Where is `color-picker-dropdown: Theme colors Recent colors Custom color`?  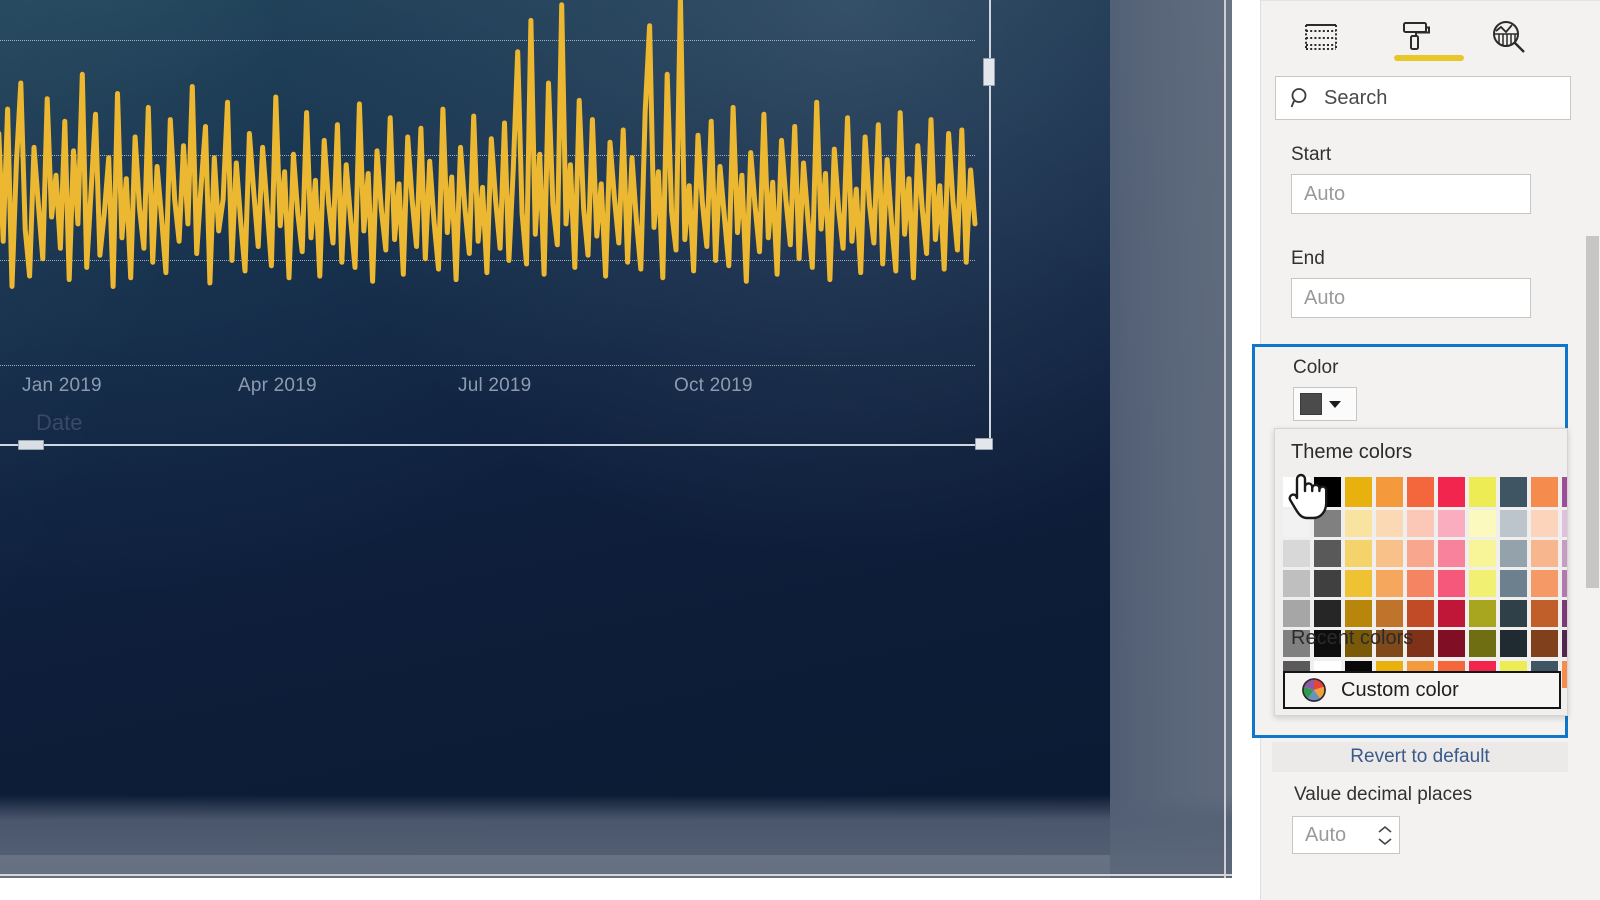 color-picker-dropdown: Theme colors Recent colors Custom color is located at coordinates (1421, 572).